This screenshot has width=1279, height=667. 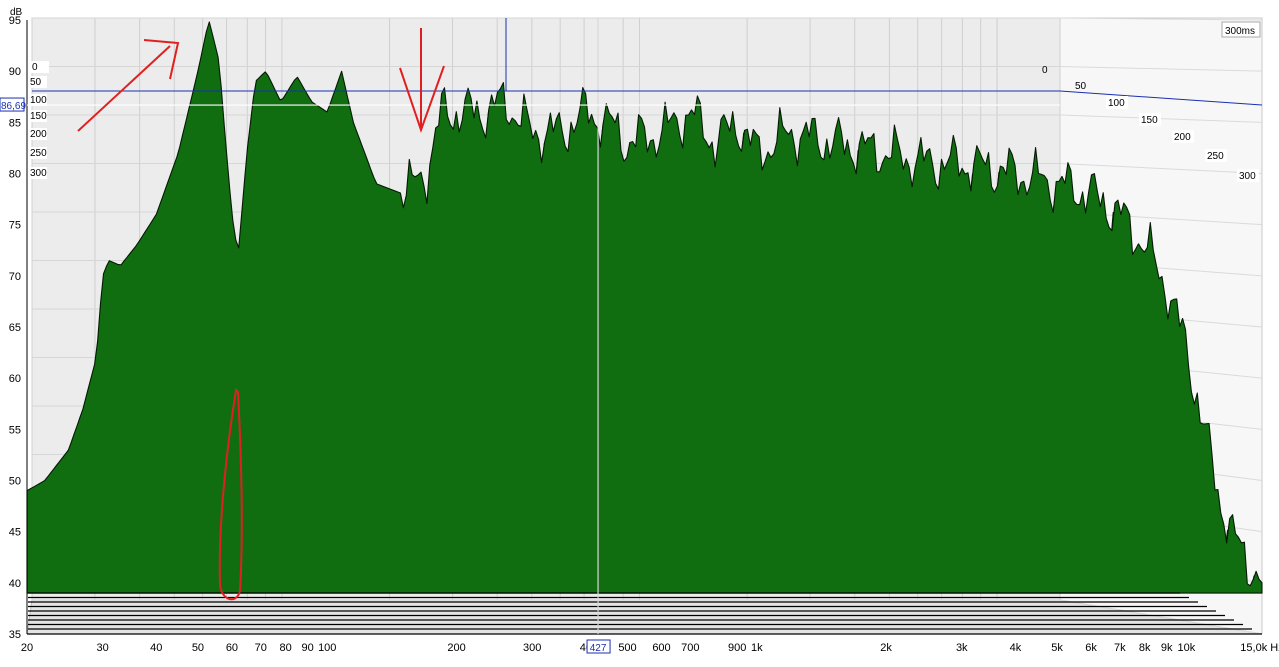 What do you see at coordinates (1091, 648) in the screenshot?
I see `x-tick-label: 6k` at bounding box center [1091, 648].